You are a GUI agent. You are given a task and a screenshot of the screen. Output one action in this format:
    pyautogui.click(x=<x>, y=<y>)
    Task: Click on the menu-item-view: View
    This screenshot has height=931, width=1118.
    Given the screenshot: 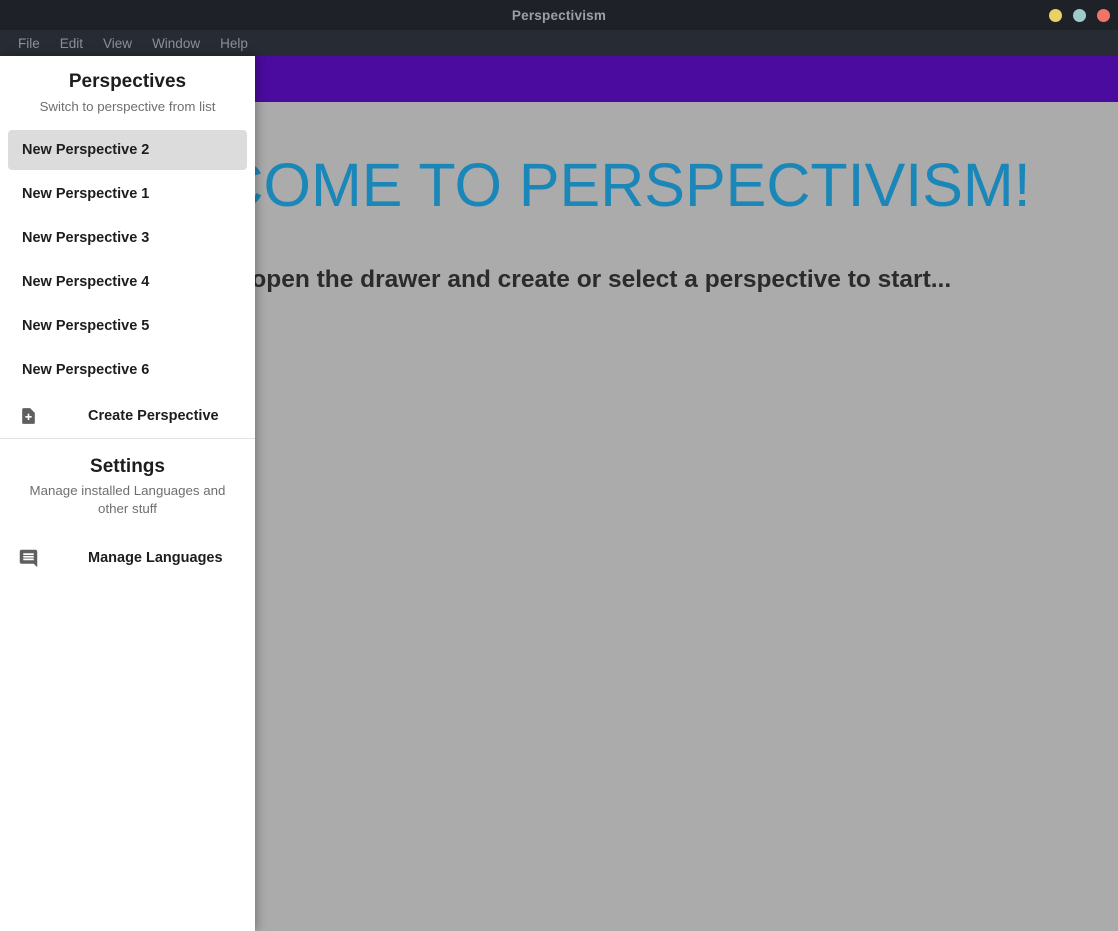 What is the action you would take?
    pyautogui.click(x=117, y=43)
    